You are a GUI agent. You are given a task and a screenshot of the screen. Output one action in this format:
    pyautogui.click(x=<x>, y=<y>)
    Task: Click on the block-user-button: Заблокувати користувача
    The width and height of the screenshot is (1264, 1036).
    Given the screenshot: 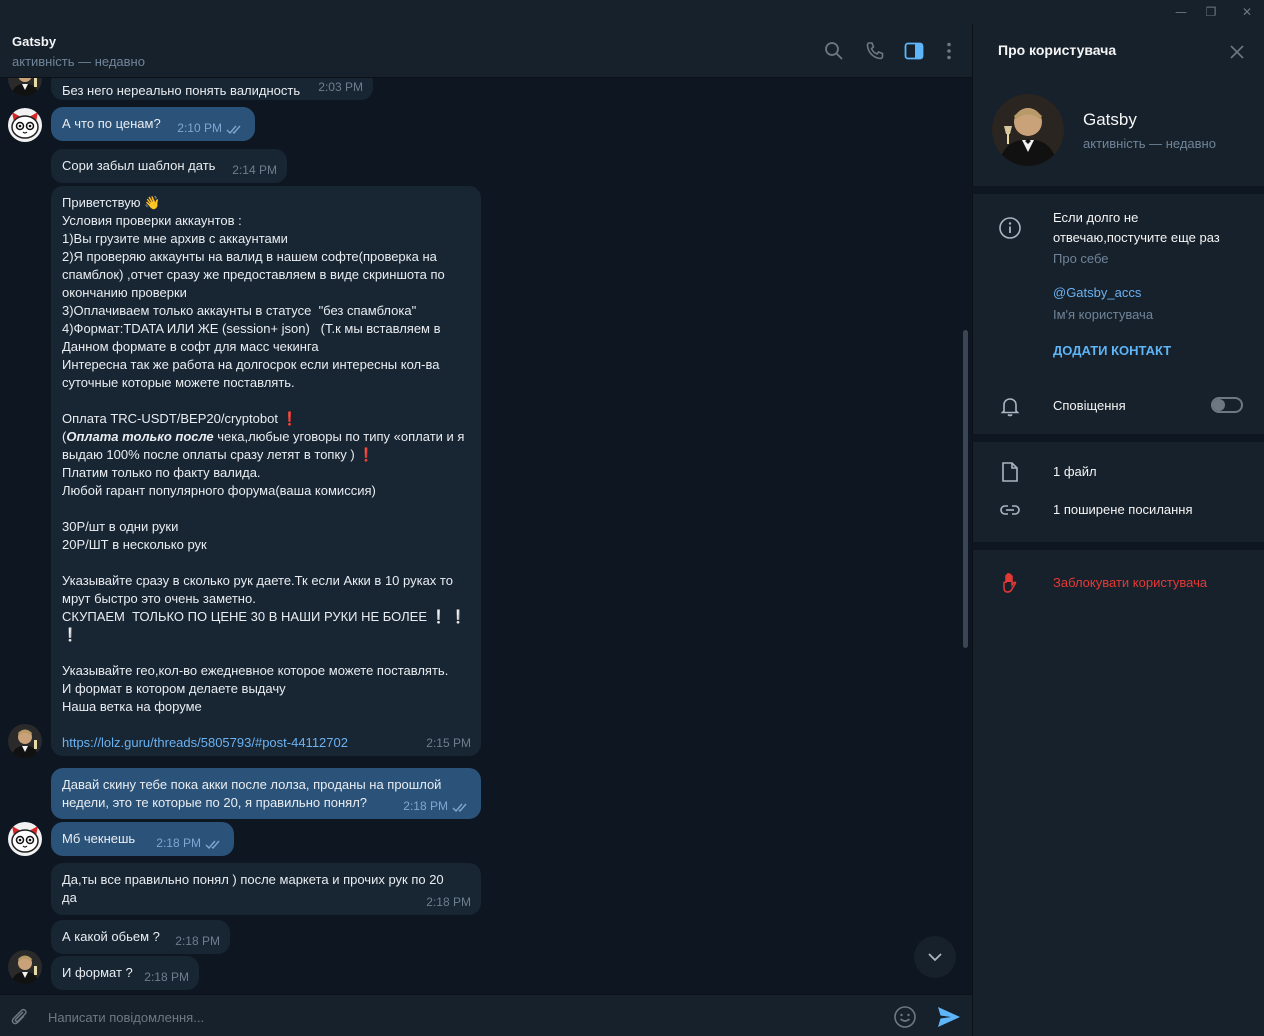 What is the action you would take?
    pyautogui.click(x=1130, y=583)
    